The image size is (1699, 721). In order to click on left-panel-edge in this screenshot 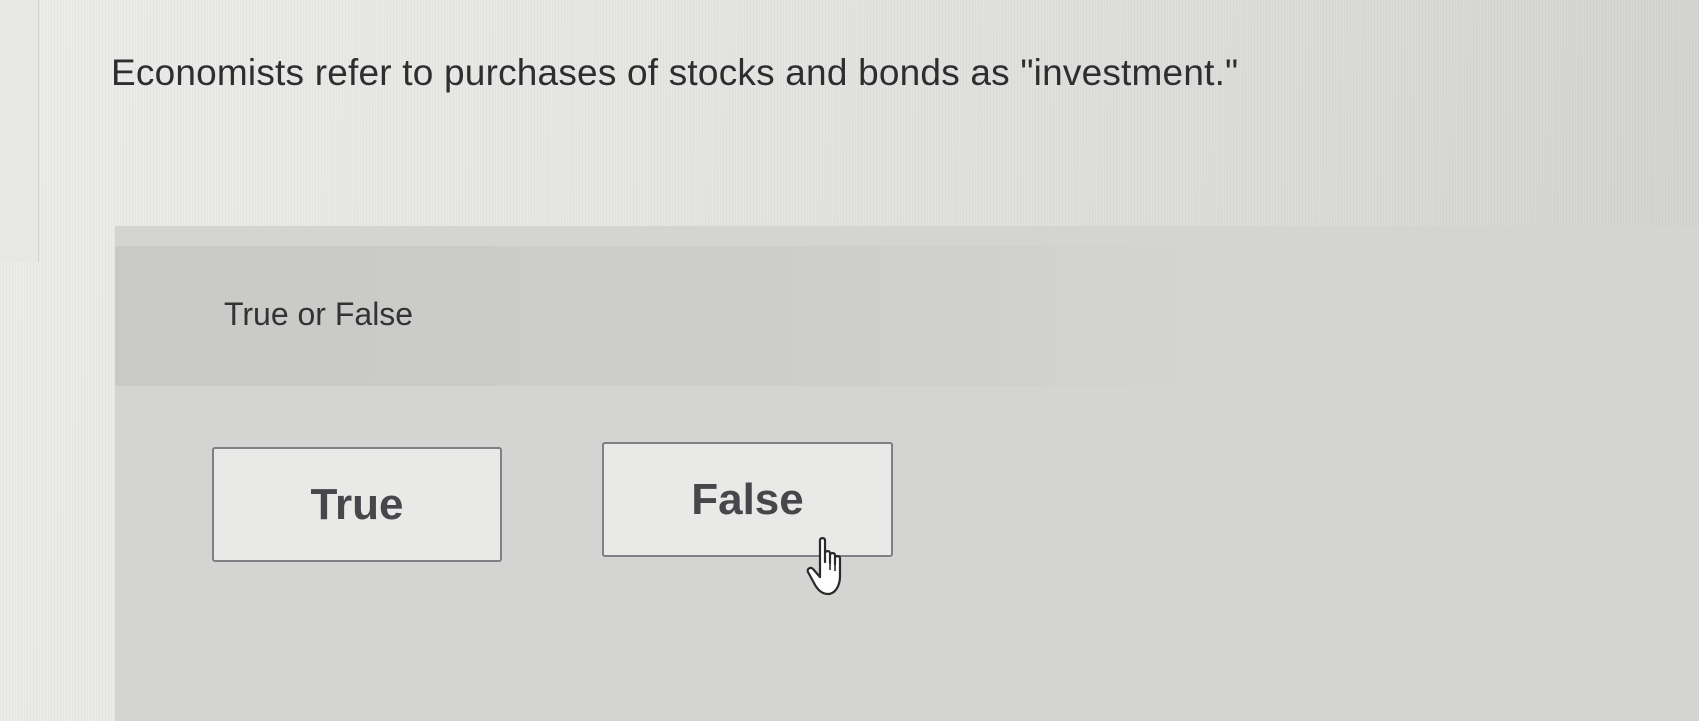, I will do `click(19, 131)`.